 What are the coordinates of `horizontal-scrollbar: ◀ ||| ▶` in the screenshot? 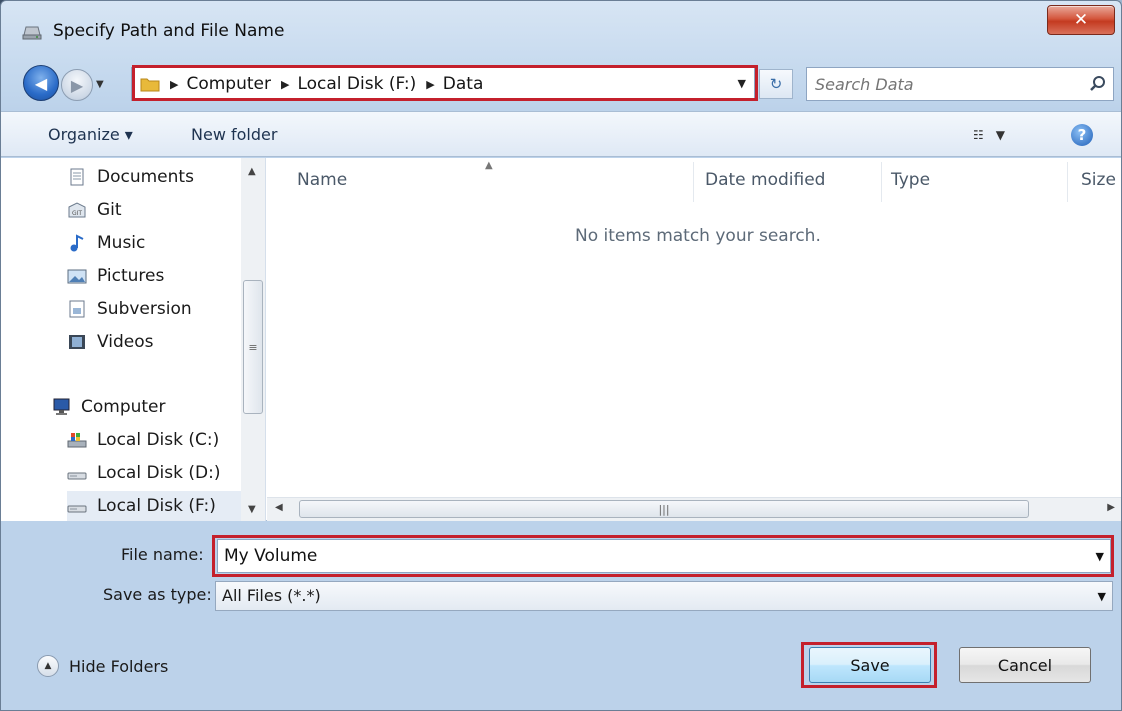 It's located at (694, 509).